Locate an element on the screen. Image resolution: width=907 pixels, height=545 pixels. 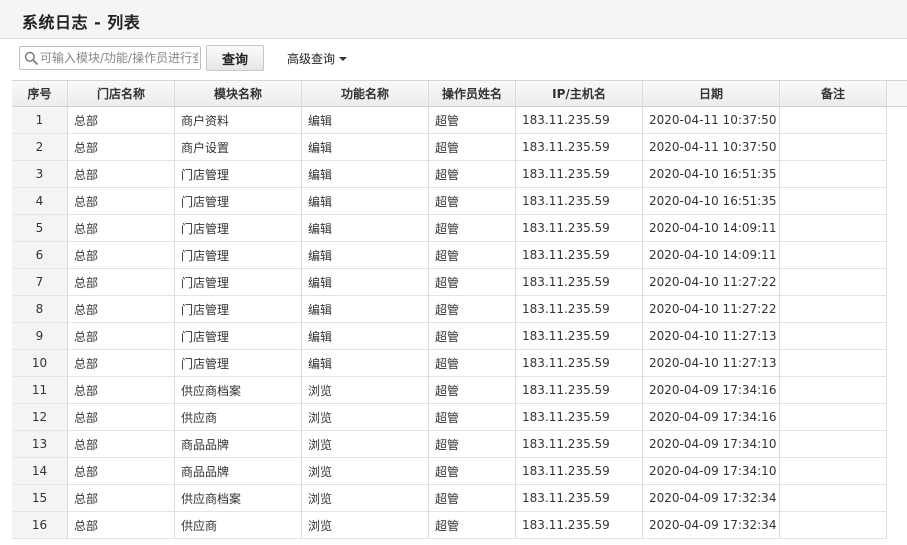
cell-date: 2020-04-10 11:27:13 is located at coordinates (711, 336).